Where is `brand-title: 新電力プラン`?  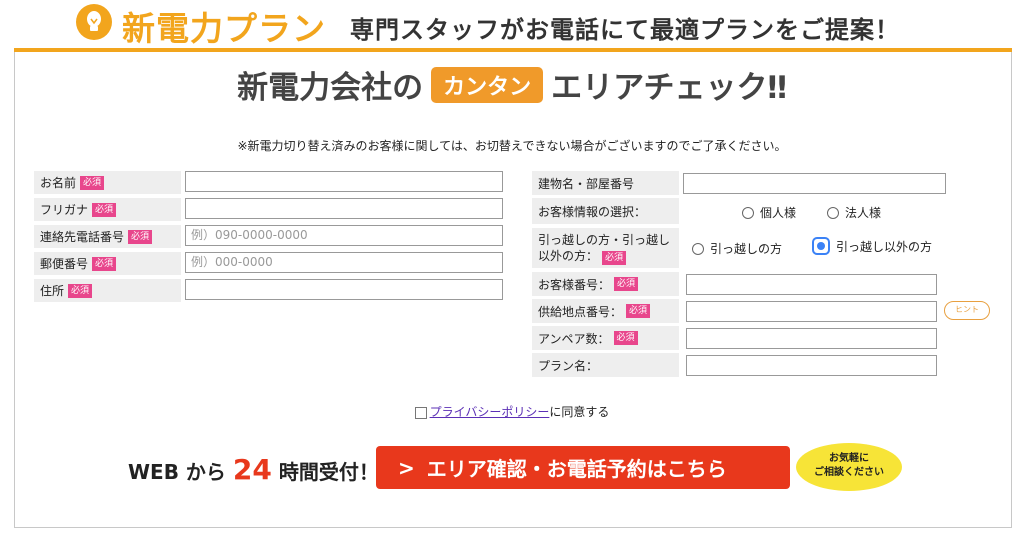
brand-title: 新電力プラン is located at coordinates (224, 28).